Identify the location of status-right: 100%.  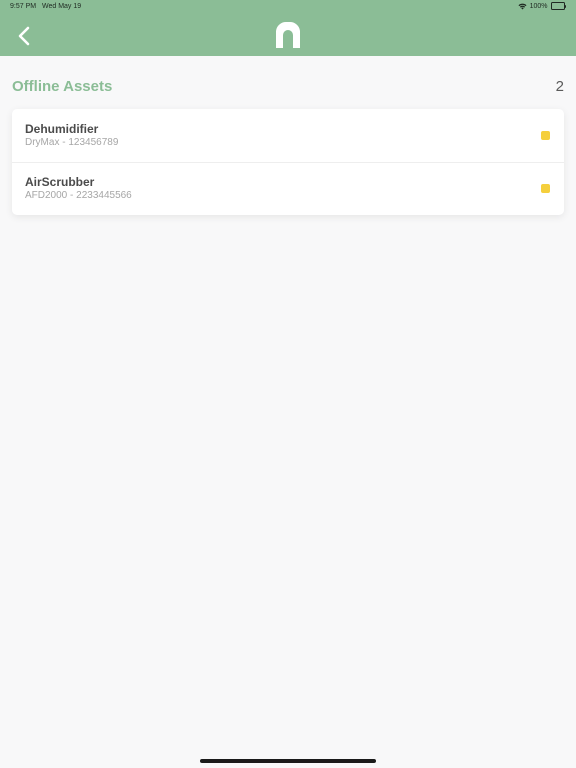
(542, 6).